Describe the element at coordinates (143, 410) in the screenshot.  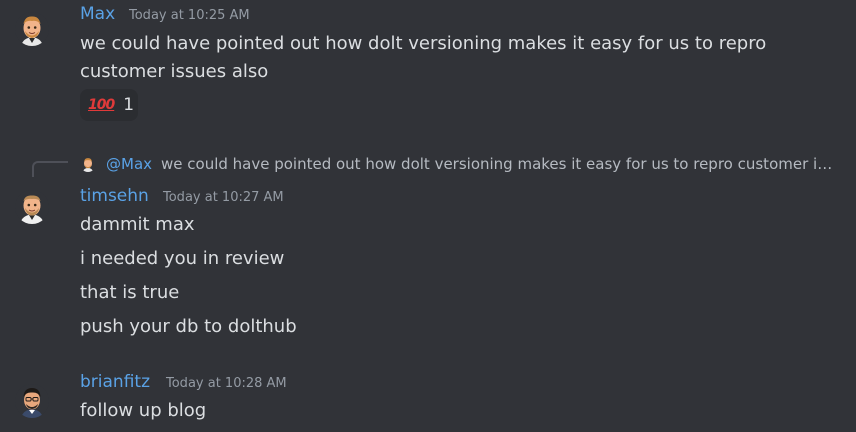
I see `message-line: follow up blog` at that location.